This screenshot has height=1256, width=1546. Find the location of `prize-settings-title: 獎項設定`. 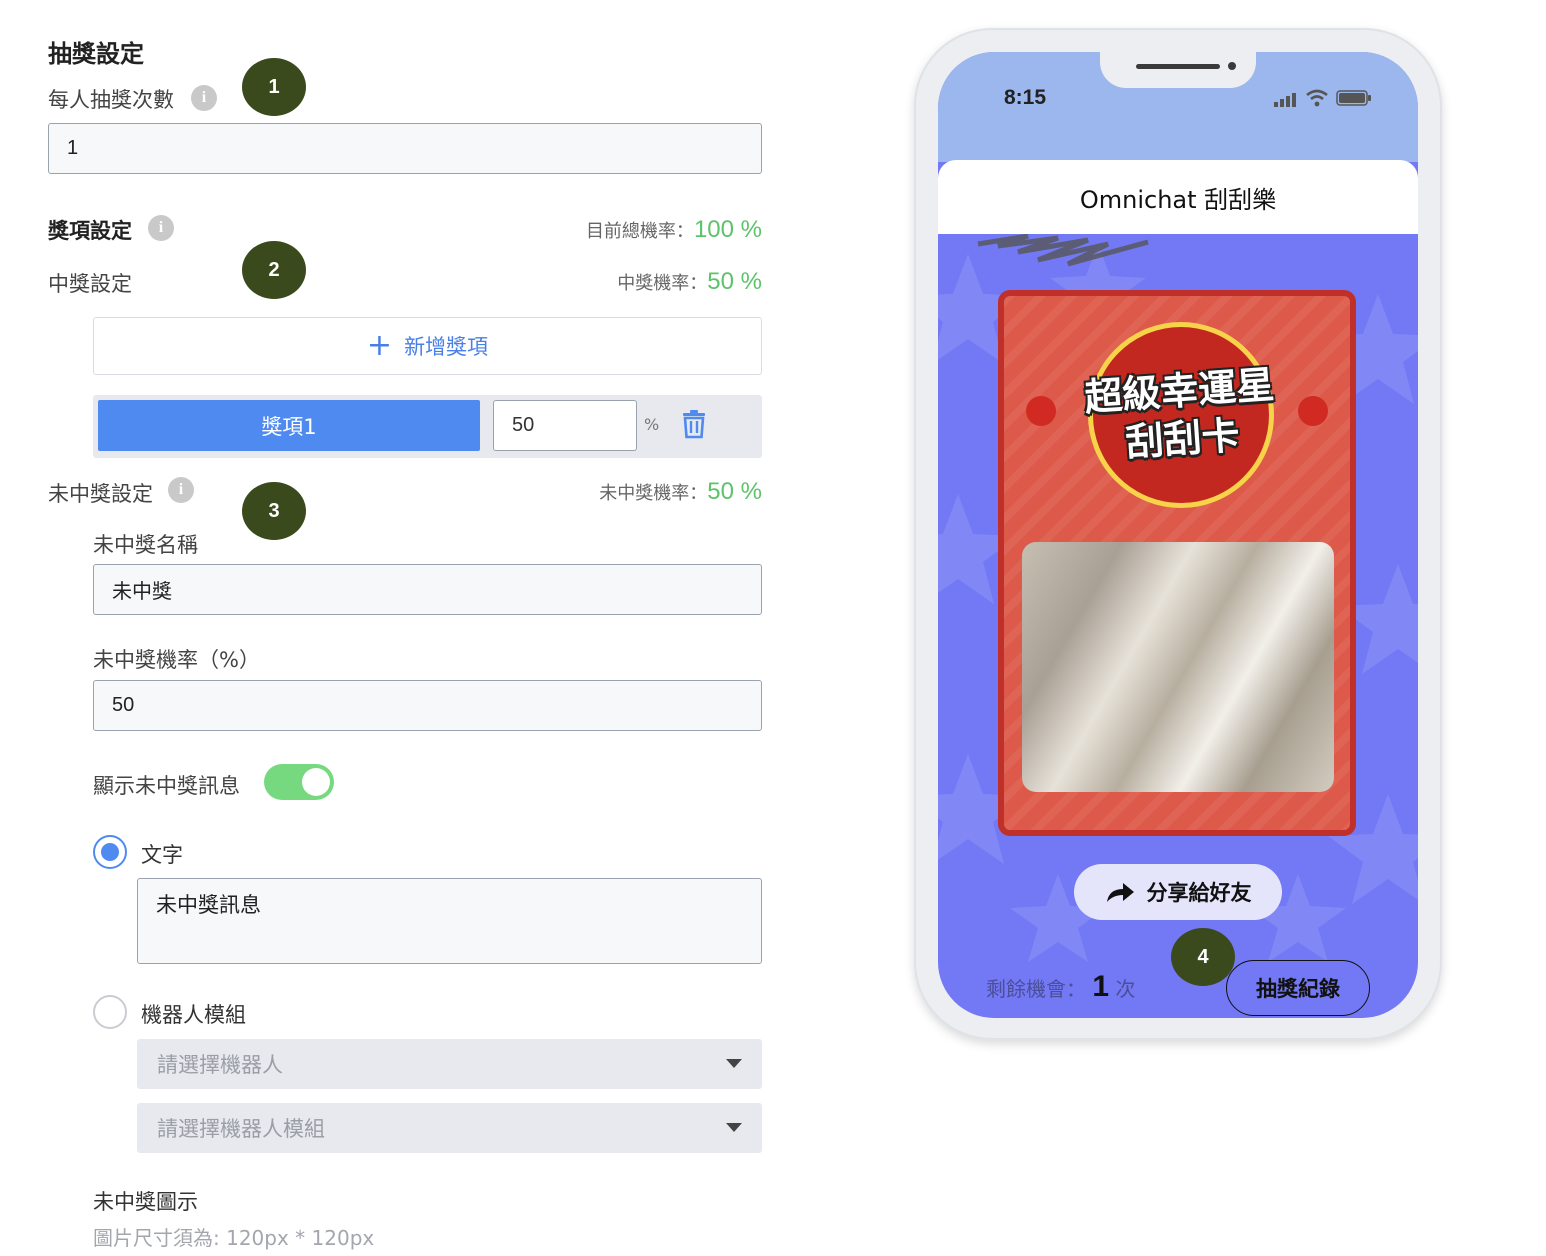

prize-settings-title: 獎項設定 is located at coordinates (90, 231).